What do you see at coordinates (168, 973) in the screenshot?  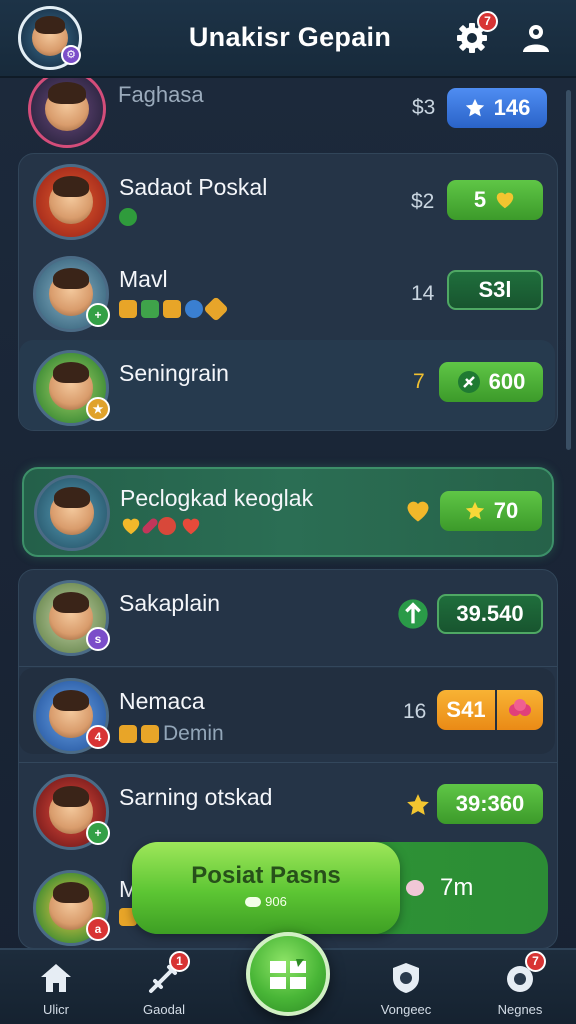 I see `sword-icon: 1` at bounding box center [168, 973].